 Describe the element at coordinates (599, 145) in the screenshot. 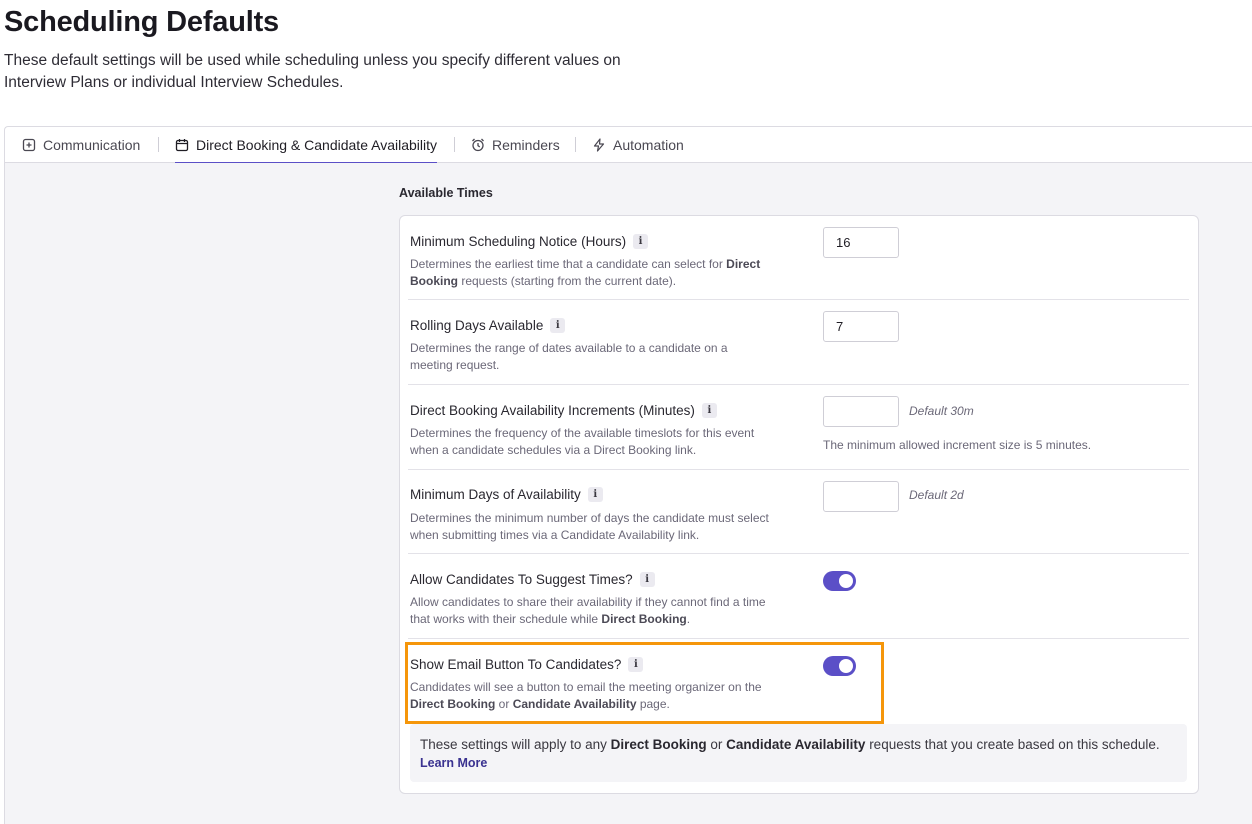

I see `lightning-icon` at that location.